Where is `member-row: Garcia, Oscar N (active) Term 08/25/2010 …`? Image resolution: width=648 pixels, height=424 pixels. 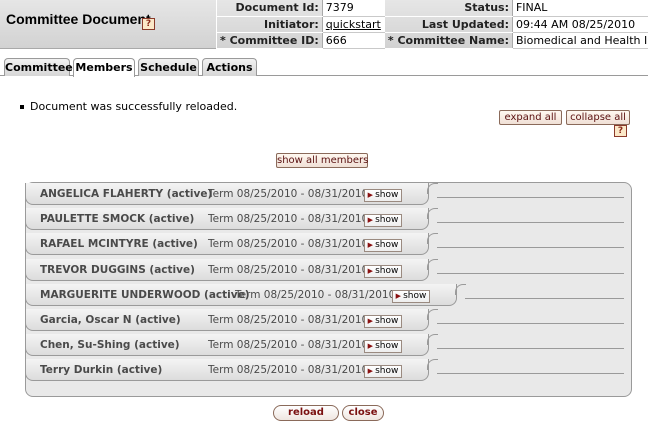
member-row: Garcia, Oscar N (active) Term 08/25/2010 … is located at coordinates (328, 322).